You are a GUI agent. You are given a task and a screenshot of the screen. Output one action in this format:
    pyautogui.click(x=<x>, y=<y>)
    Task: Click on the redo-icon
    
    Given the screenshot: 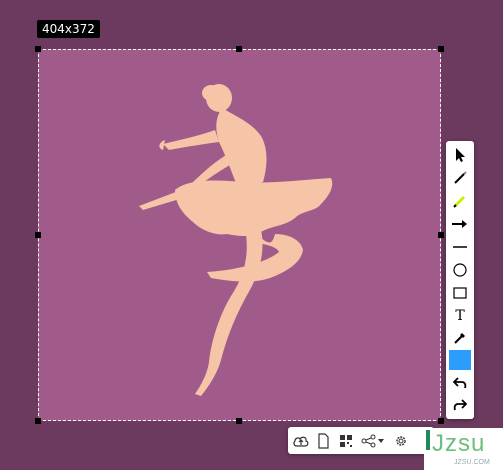 What is the action you would take?
    pyautogui.click(x=460, y=405)
    